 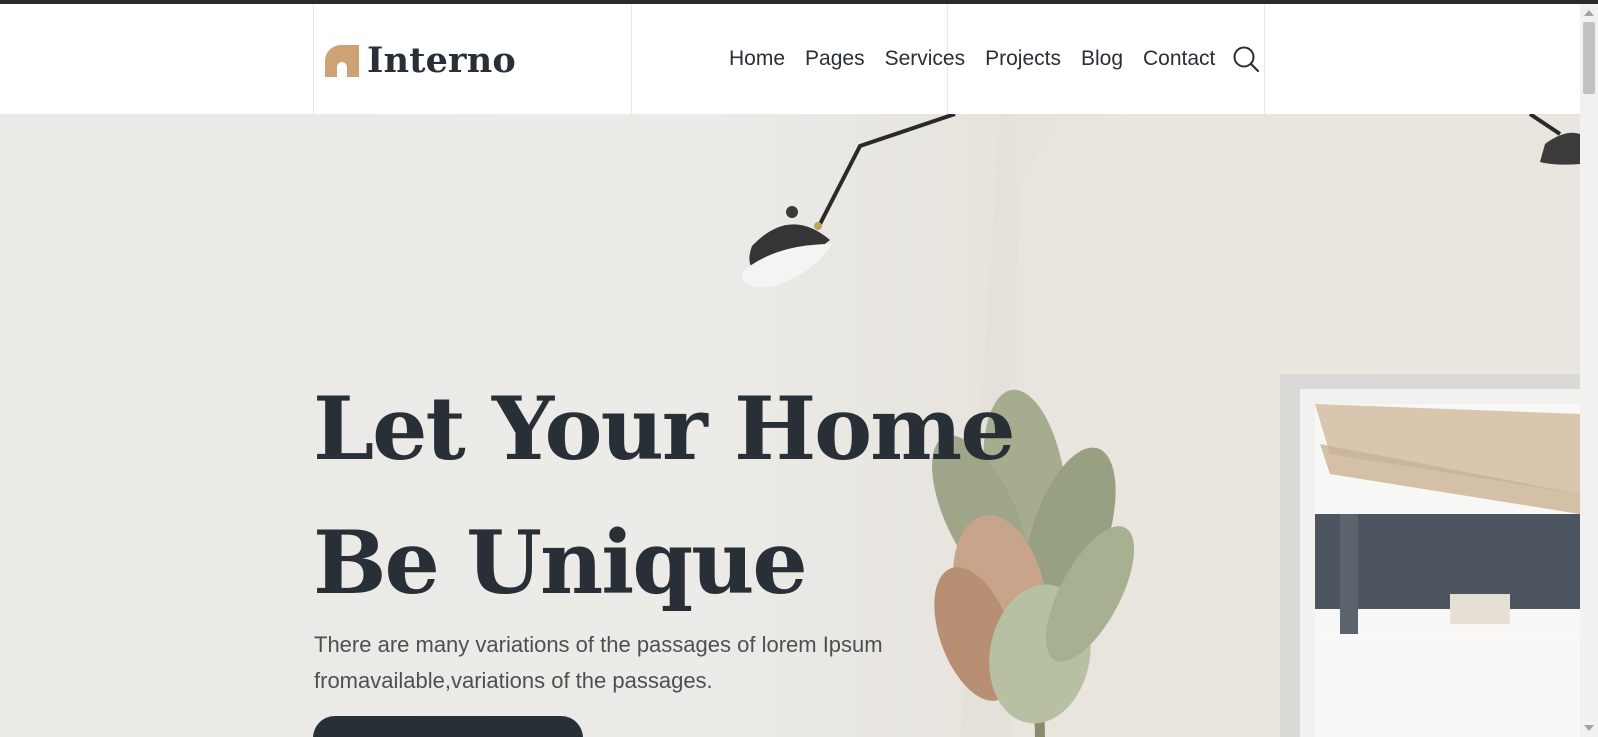 What do you see at coordinates (1589, 58) in the screenshot?
I see `scrollbar-thumb` at bounding box center [1589, 58].